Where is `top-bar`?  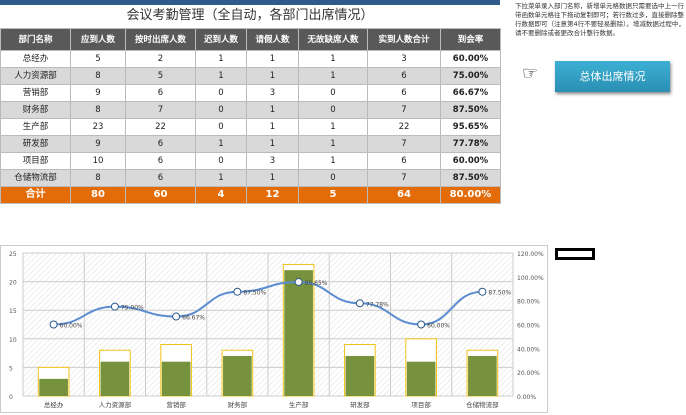
top-bar is located at coordinates (250, 2).